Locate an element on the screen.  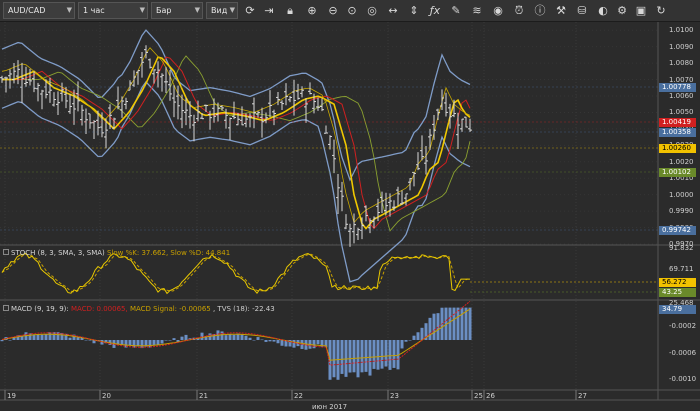
alarm-icon: ⏰︎ is located at coordinates (519, 10).